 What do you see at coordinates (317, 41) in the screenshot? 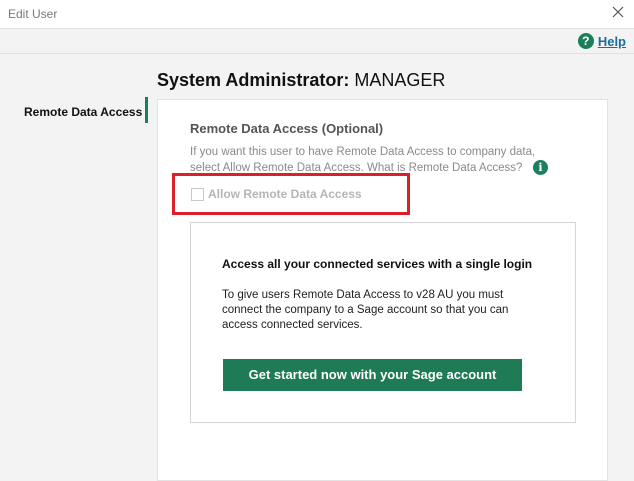
I see `help-bar: ? Help` at bounding box center [317, 41].